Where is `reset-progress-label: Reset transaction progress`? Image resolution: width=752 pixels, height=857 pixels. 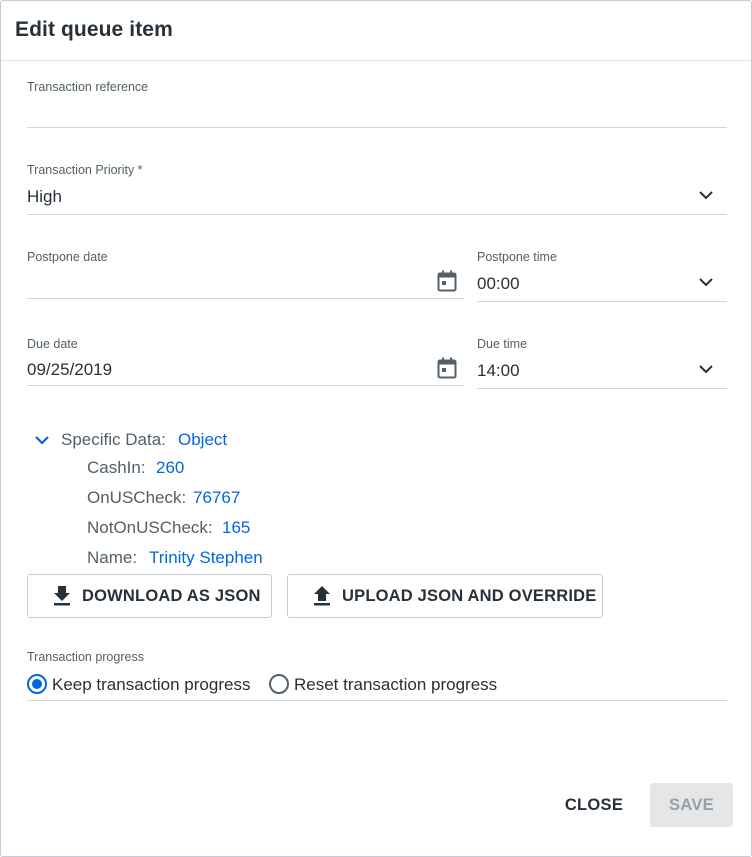 reset-progress-label: Reset transaction progress is located at coordinates (395, 685).